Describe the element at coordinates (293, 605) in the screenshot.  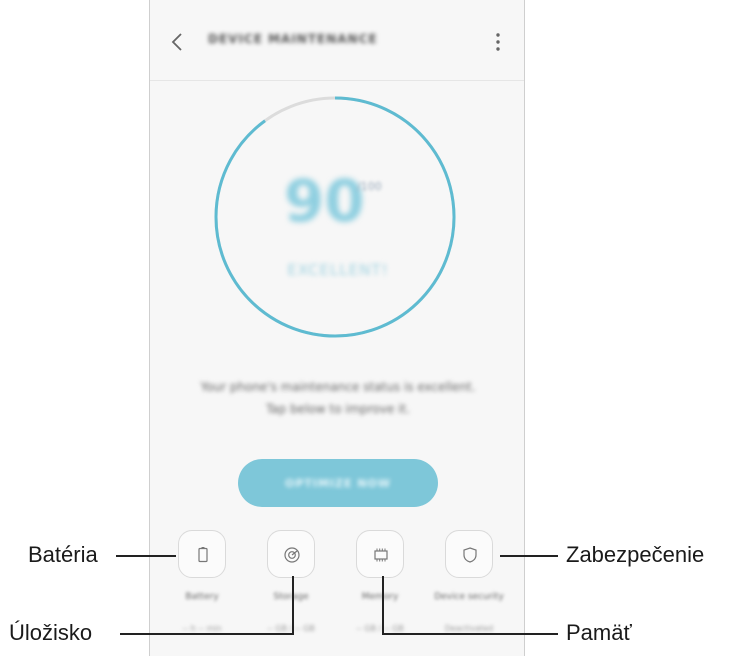
I see `callout-line-storage-v` at that location.